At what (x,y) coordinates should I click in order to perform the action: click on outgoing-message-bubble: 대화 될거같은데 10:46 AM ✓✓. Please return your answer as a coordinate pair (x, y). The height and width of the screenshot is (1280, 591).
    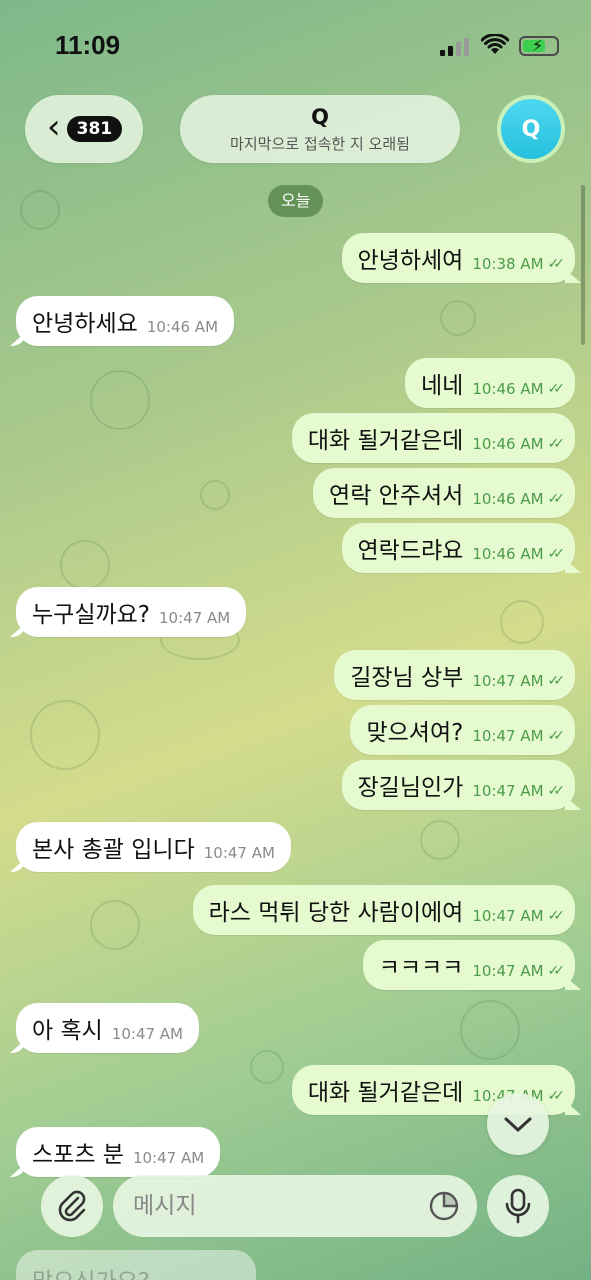
    Looking at the image, I should click on (433, 438).